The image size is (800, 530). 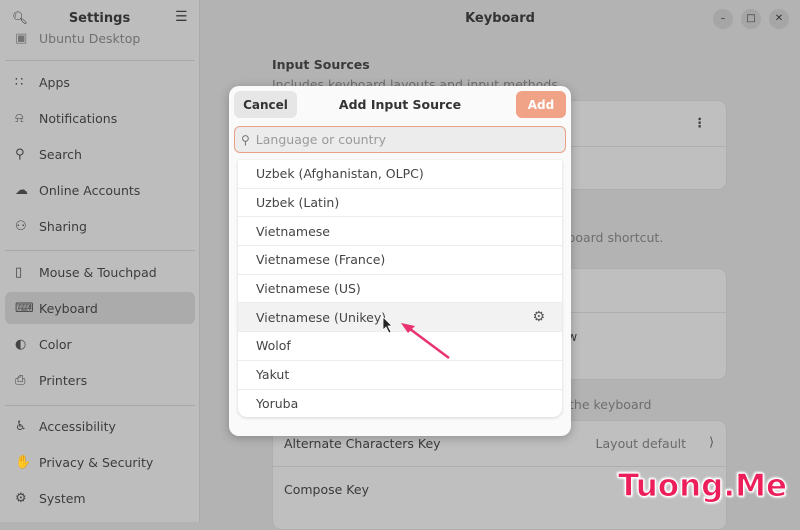 What do you see at coordinates (429, 343) in the screenshot?
I see `annotation-arrow` at bounding box center [429, 343].